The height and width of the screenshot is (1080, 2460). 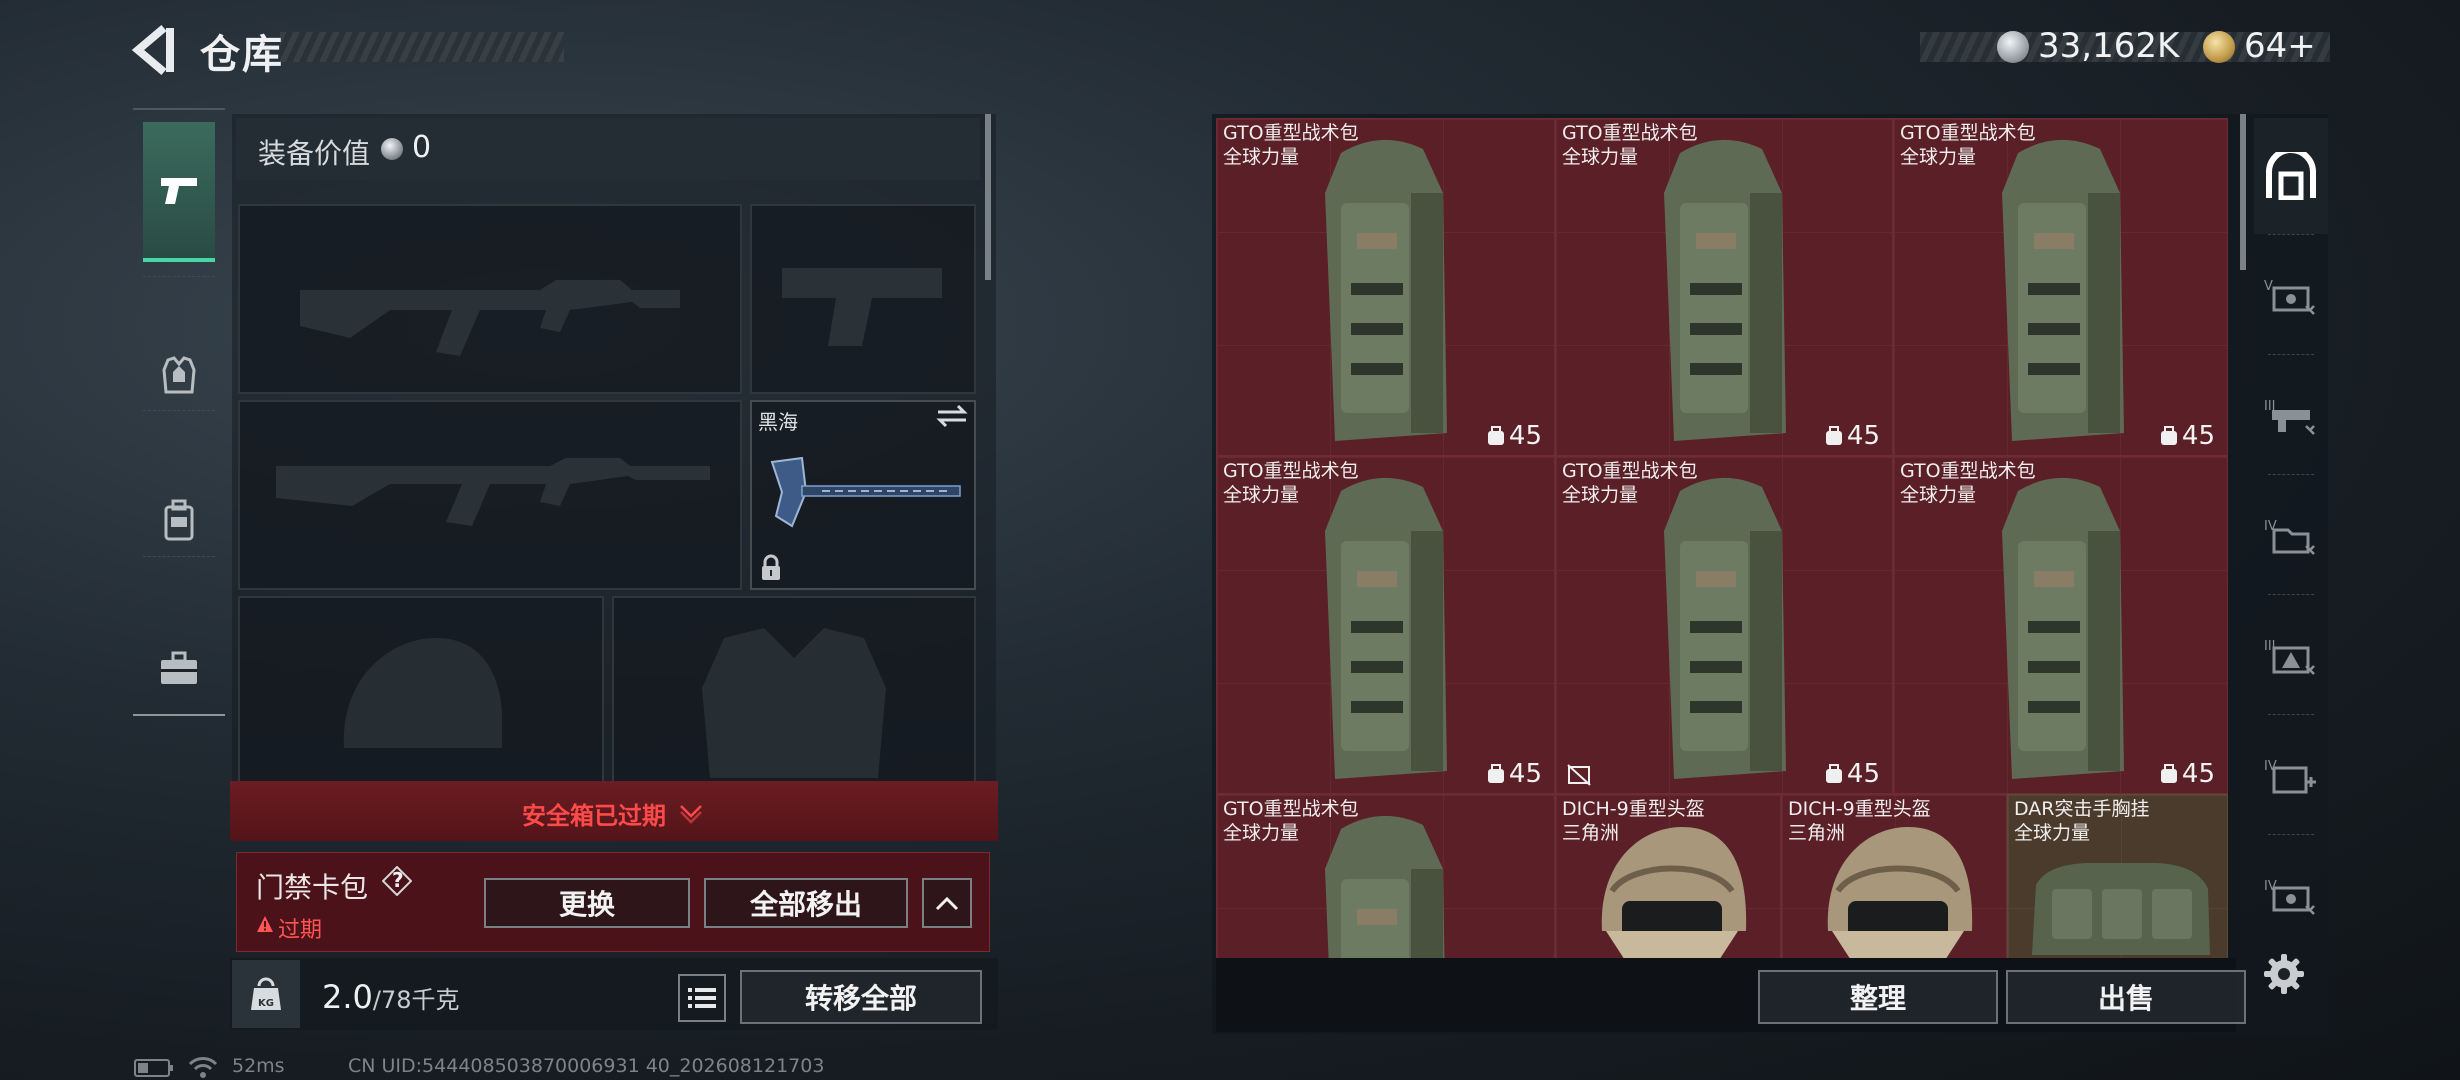 I want to click on silver-currency-value: 33,162K, so click(x=2109, y=46).